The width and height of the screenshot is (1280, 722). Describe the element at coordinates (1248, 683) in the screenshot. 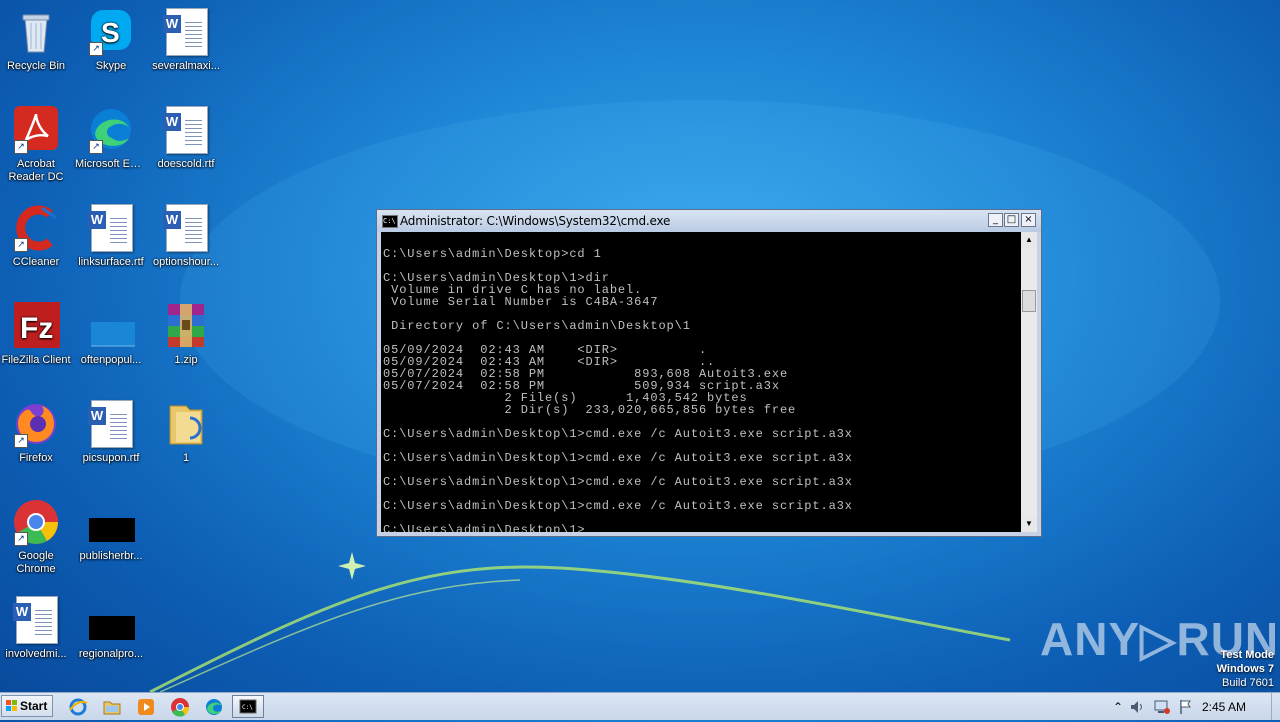

I see `build-line: Build 7601` at that location.